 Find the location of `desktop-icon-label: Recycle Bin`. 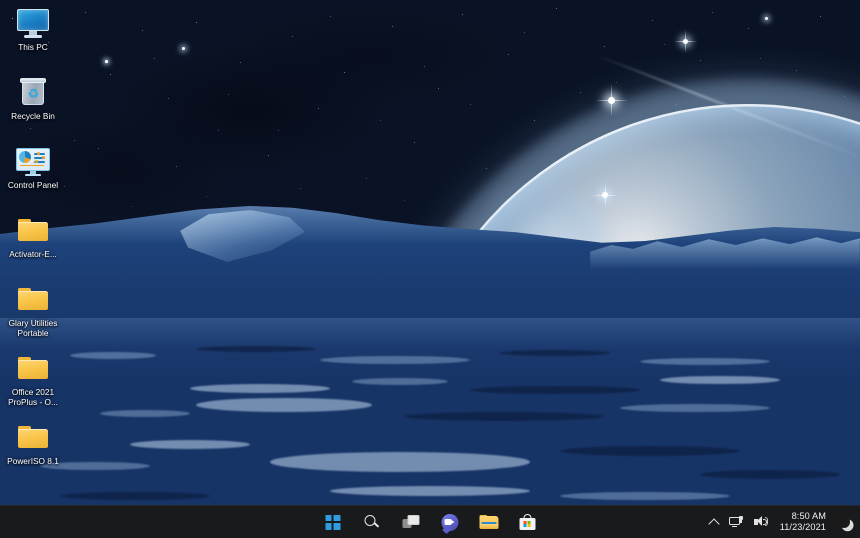

desktop-icon-label: Recycle Bin is located at coordinates (33, 116).